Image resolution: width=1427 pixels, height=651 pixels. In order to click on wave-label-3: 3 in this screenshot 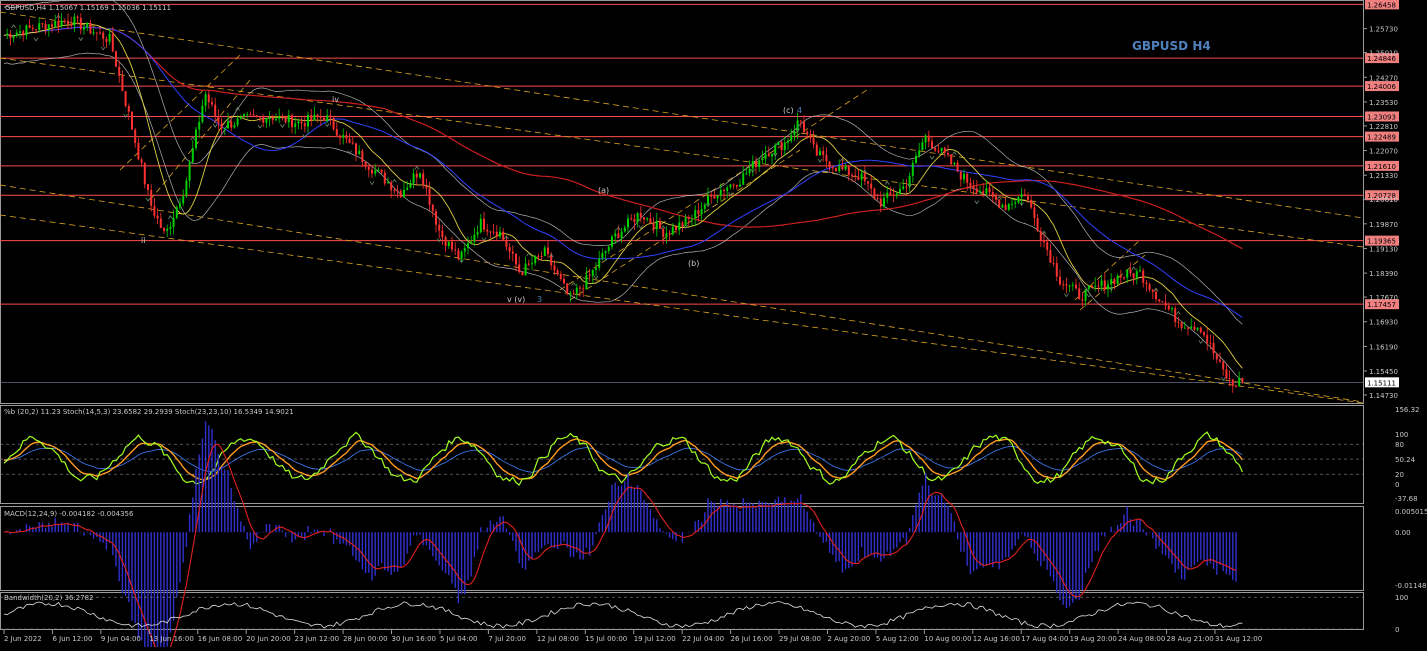, I will do `click(539, 299)`.